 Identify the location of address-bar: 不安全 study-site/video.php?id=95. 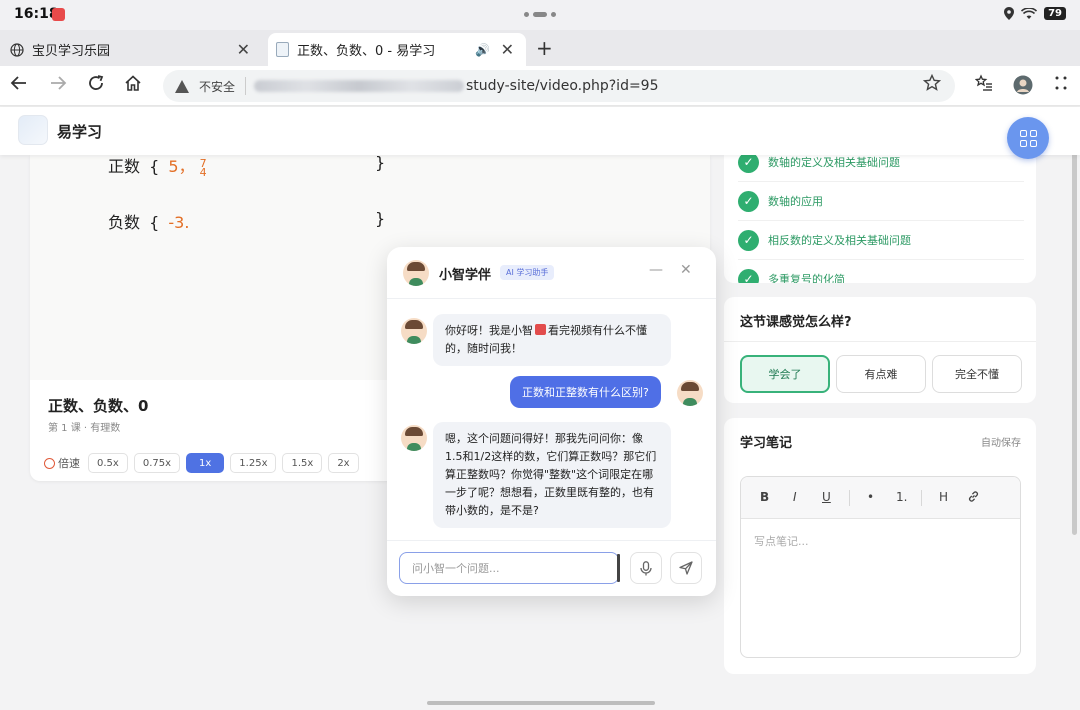
(559, 86).